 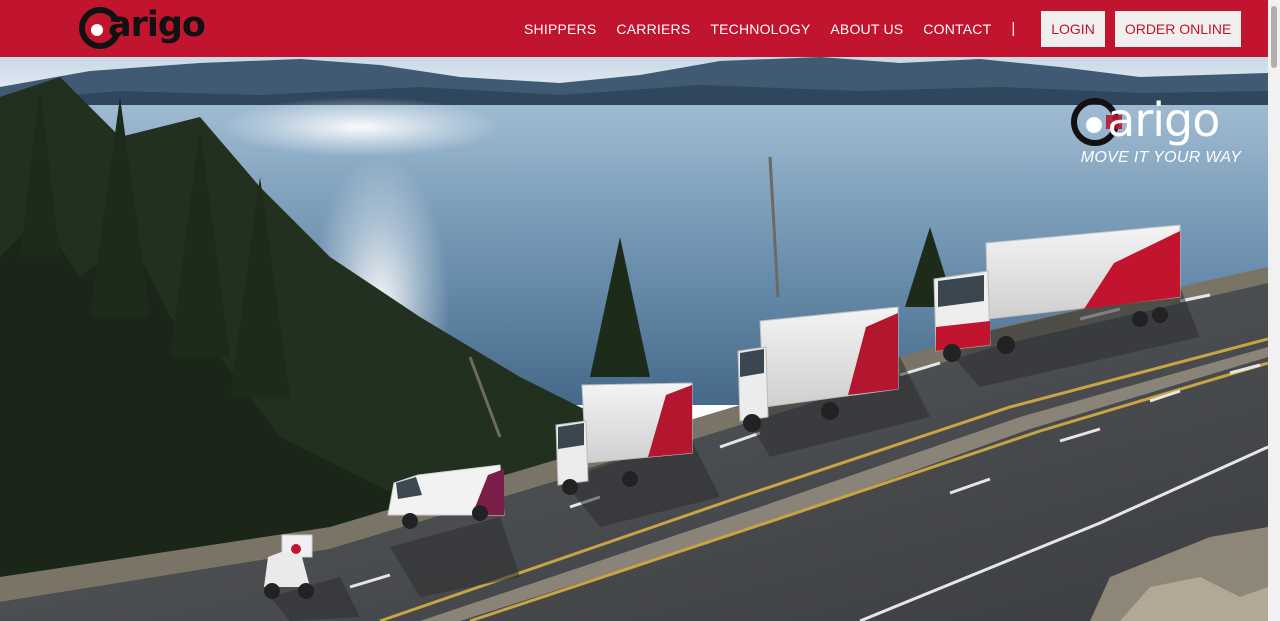 What do you see at coordinates (1073, 28) in the screenshot?
I see `login-button: LOGIN` at bounding box center [1073, 28].